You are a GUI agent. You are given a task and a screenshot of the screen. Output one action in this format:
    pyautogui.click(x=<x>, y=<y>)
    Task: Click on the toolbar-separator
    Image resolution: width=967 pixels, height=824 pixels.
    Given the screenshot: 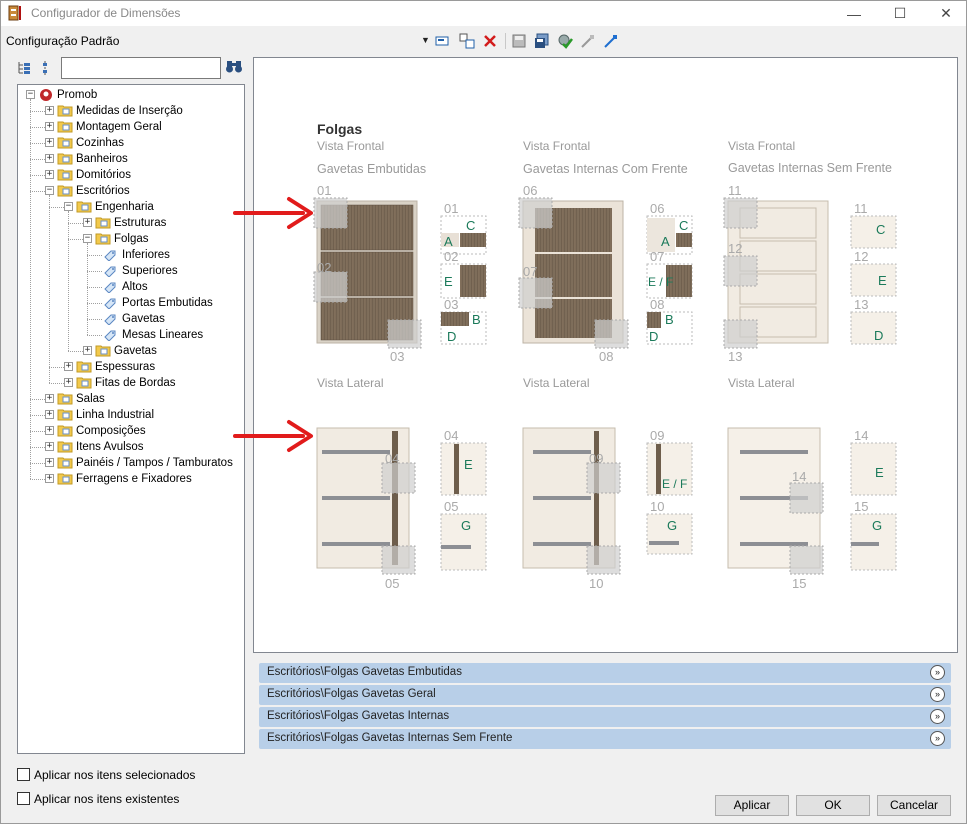 What is the action you would take?
    pyautogui.click(x=505, y=41)
    